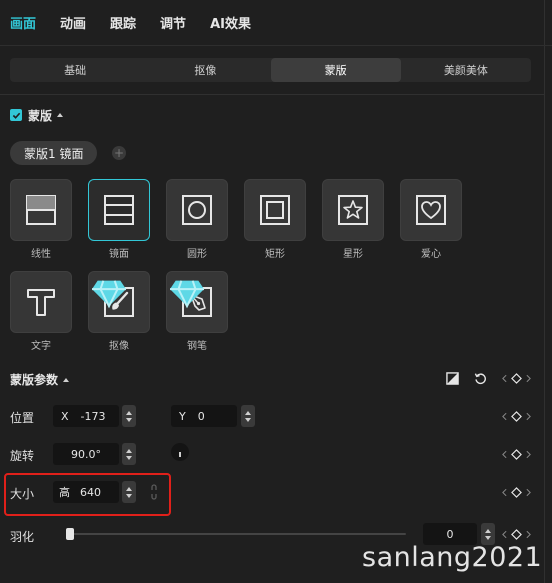 The height and width of the screenshot is (583, 552). I want to click on shape-label: 线性, so click(41, 254).